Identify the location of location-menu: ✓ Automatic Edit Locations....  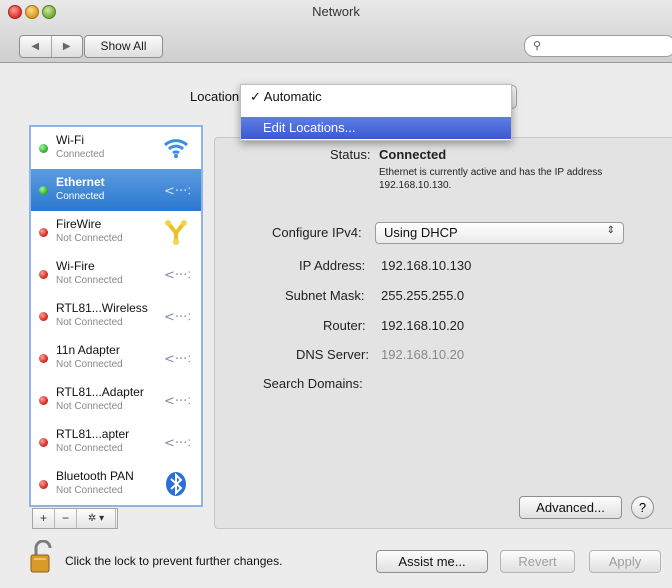
(376, 112).